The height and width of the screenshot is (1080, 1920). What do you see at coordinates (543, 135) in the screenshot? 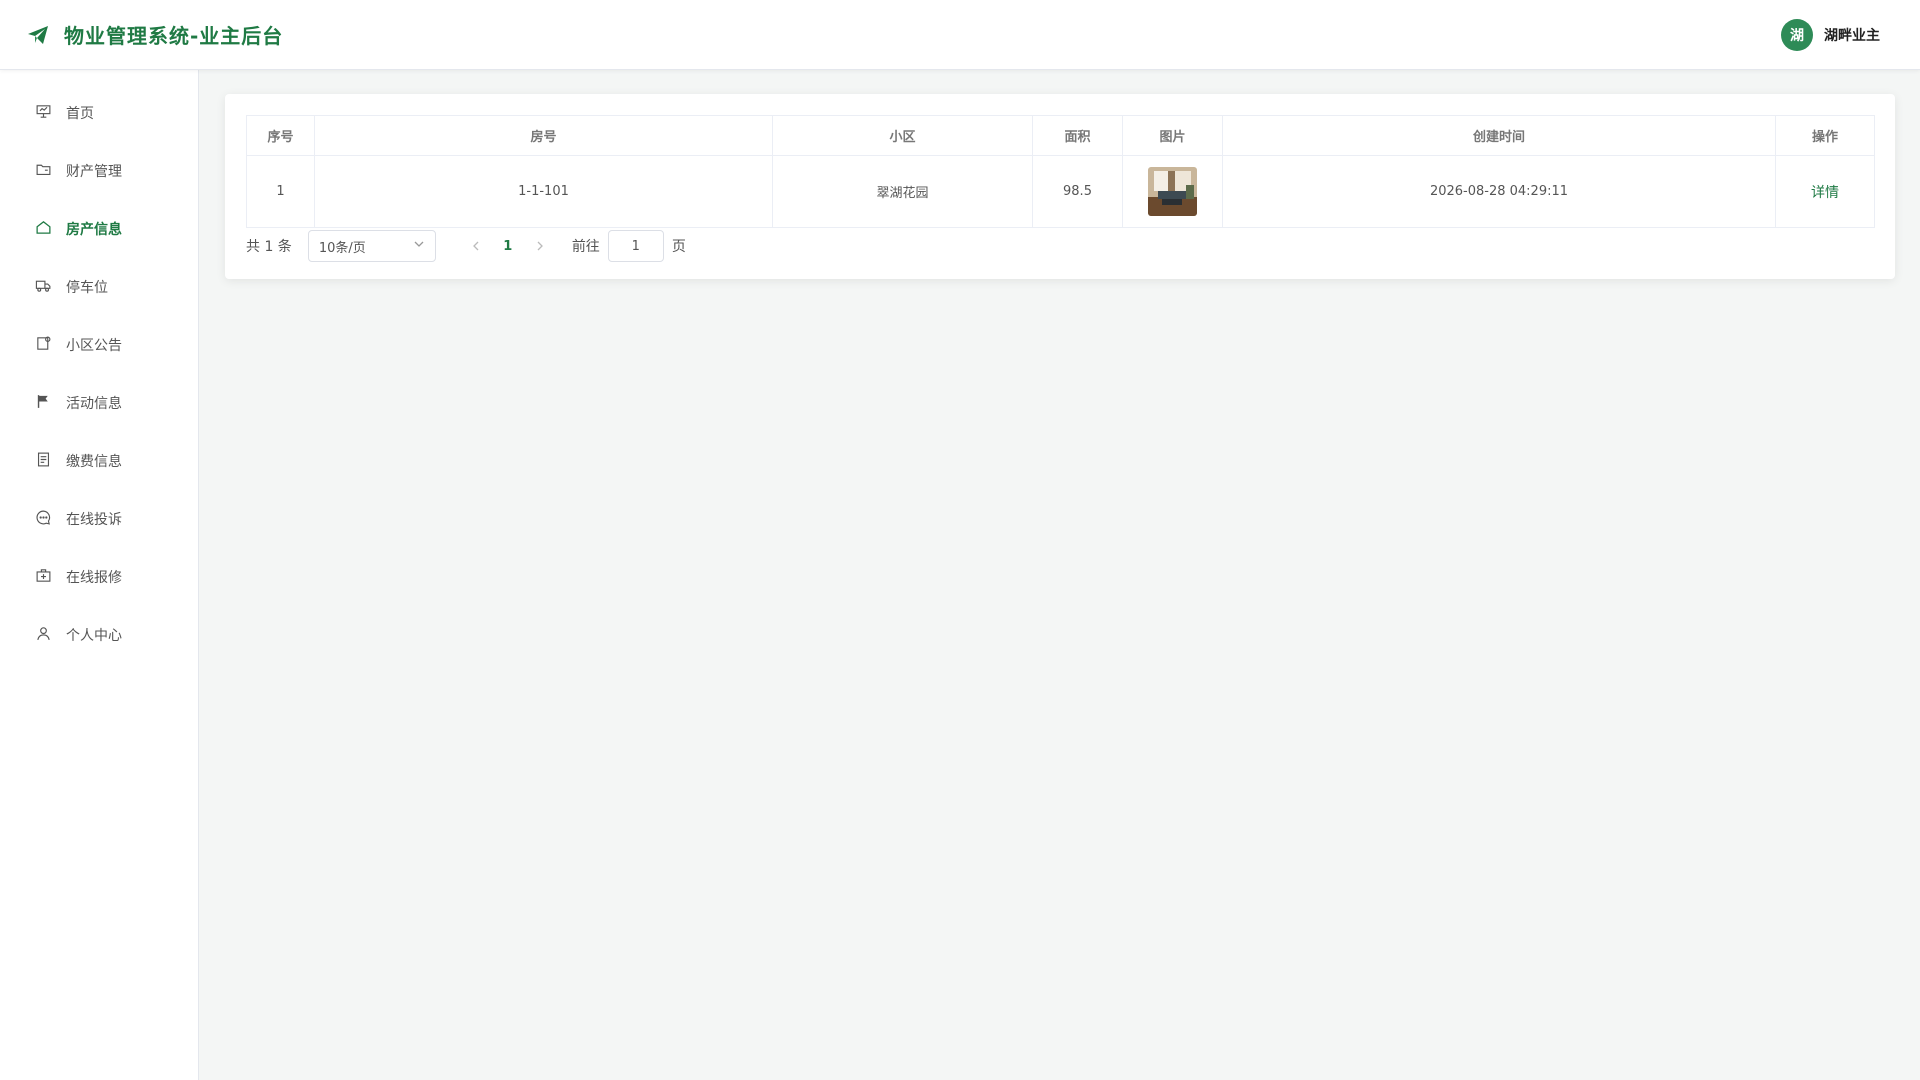
I see `column-header-room: 房号` at bounding box center [543, 135].